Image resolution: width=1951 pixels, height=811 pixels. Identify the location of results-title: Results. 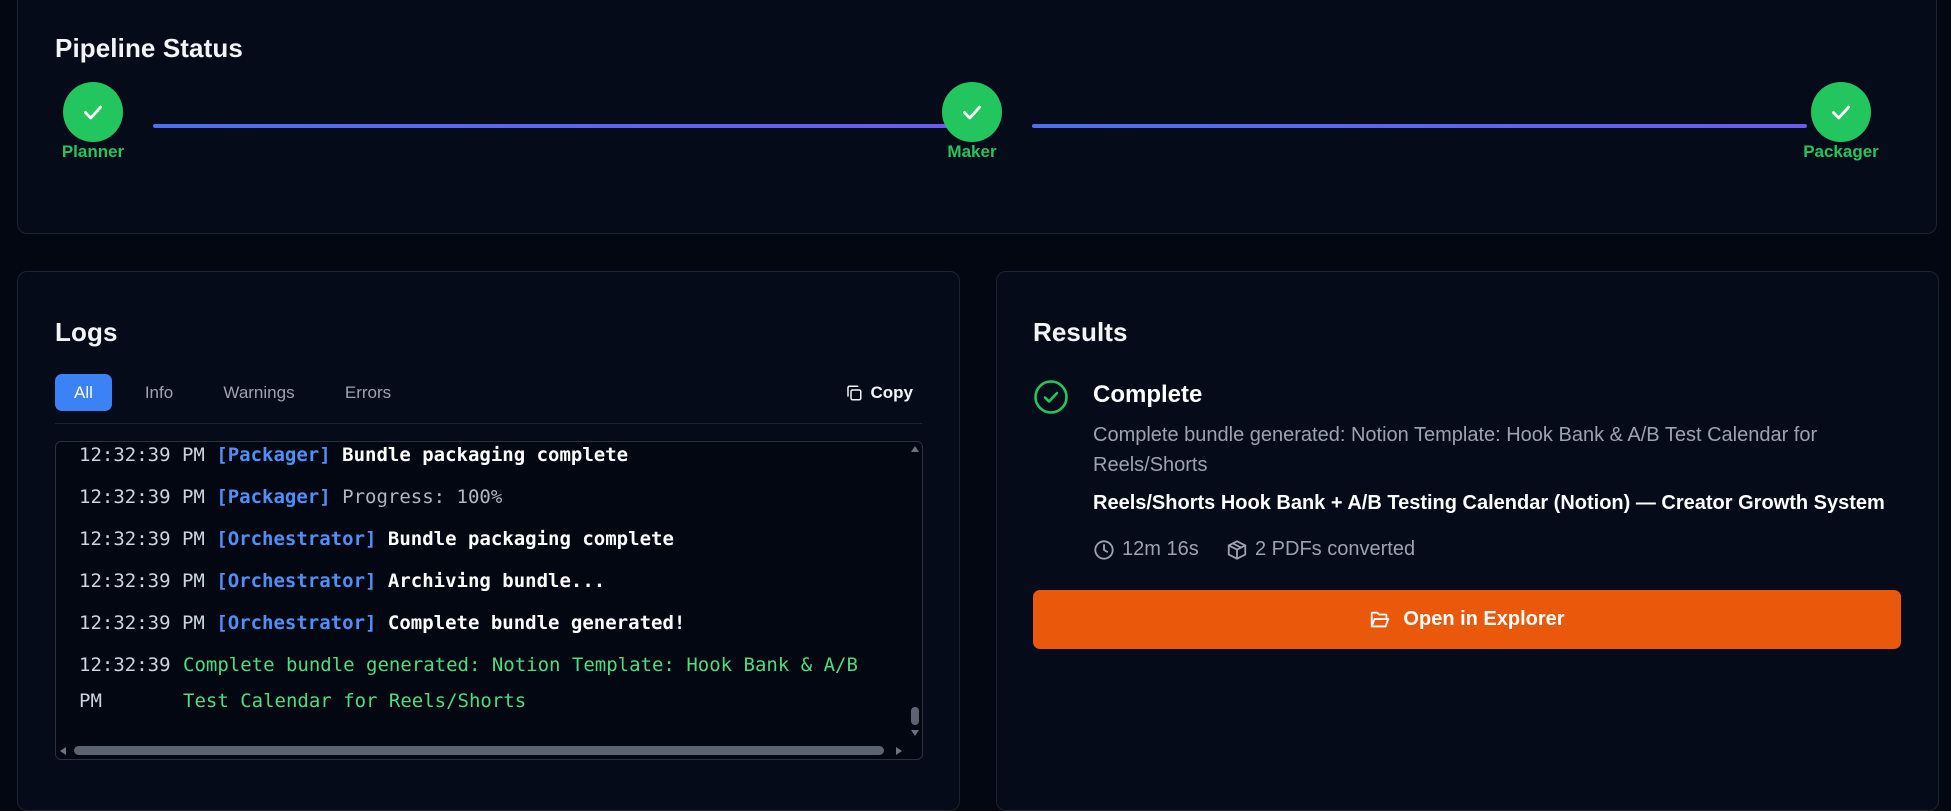
(1080, 332).